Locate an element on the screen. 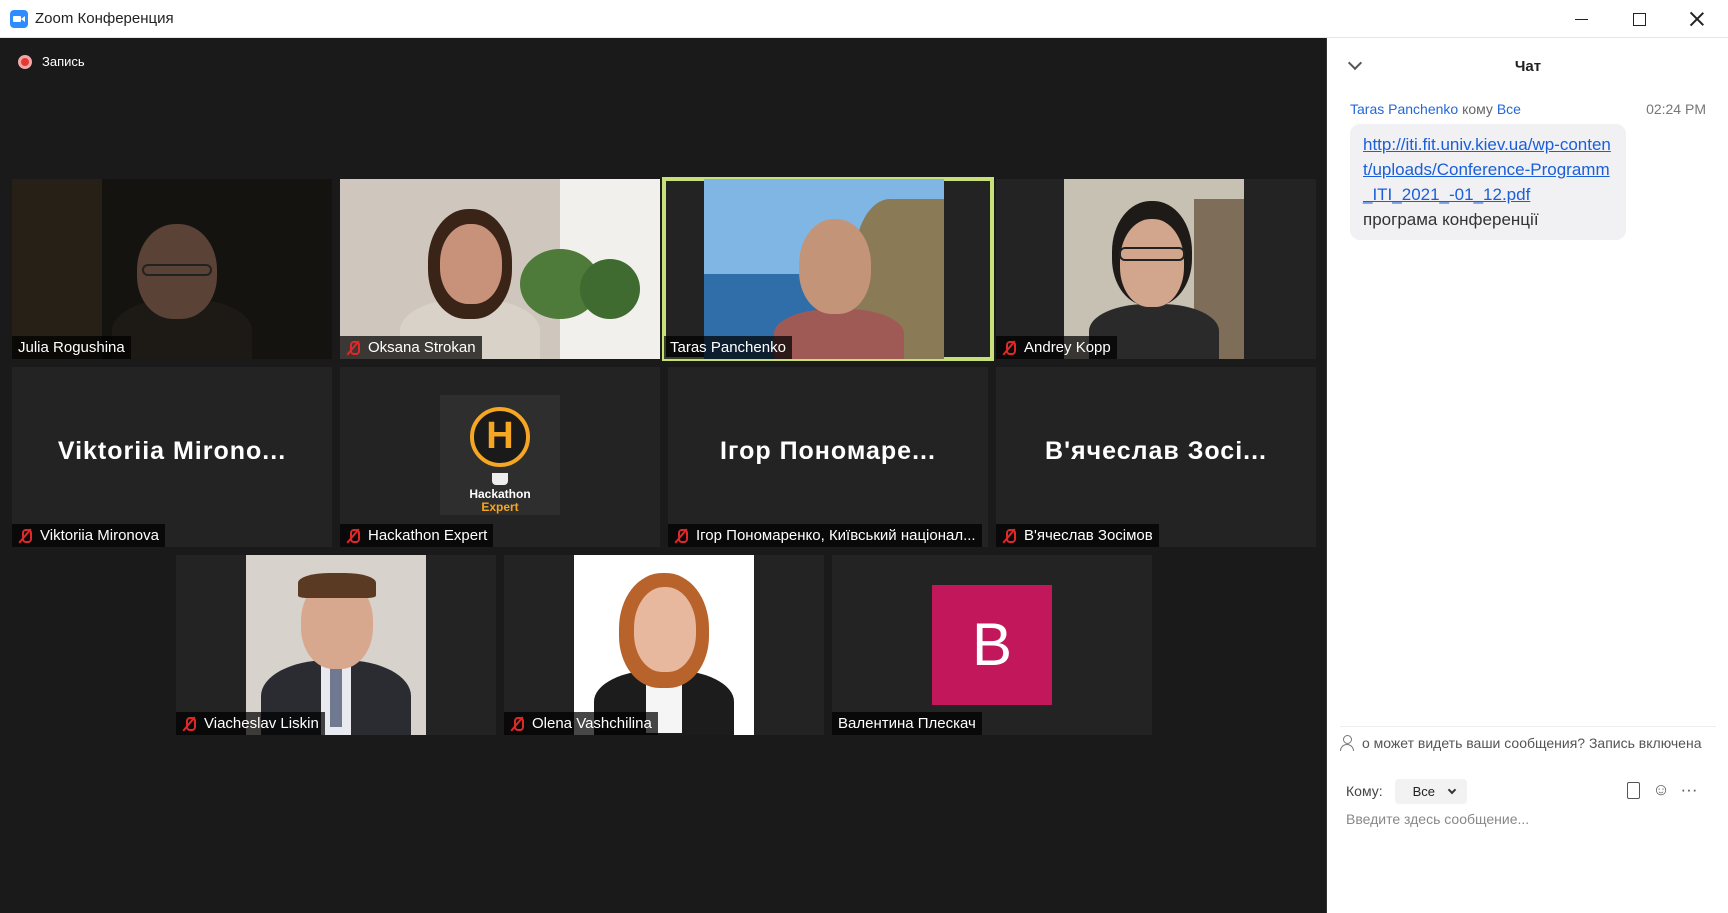 This screenshot has width=1728, height=913. video-tile-julia: Julia Rogushina is located at coordinates (172, 269).